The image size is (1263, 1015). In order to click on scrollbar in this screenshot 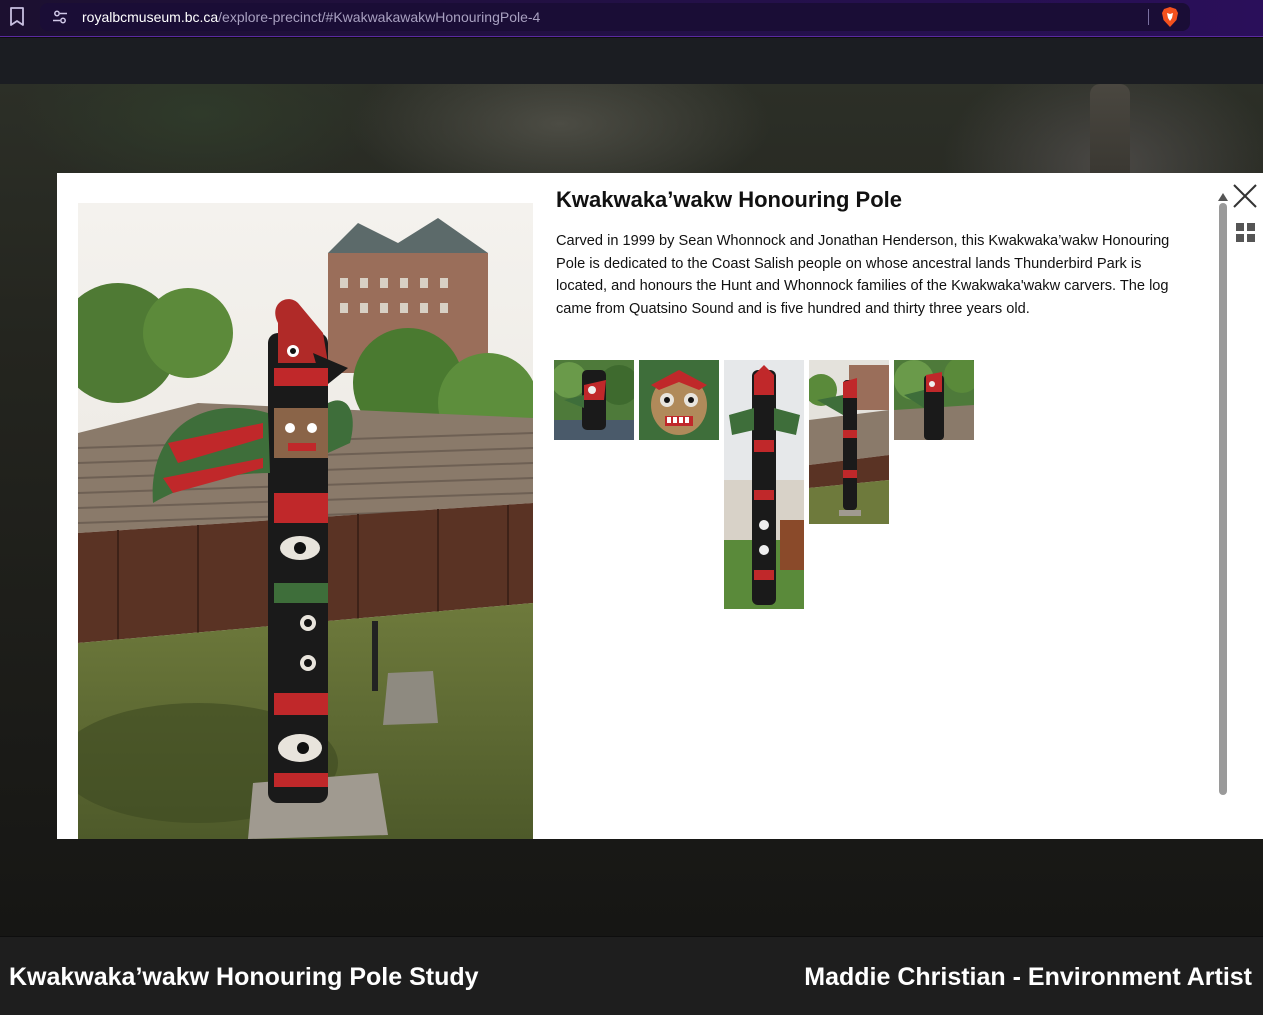, I will do `click(1223, 499)`.